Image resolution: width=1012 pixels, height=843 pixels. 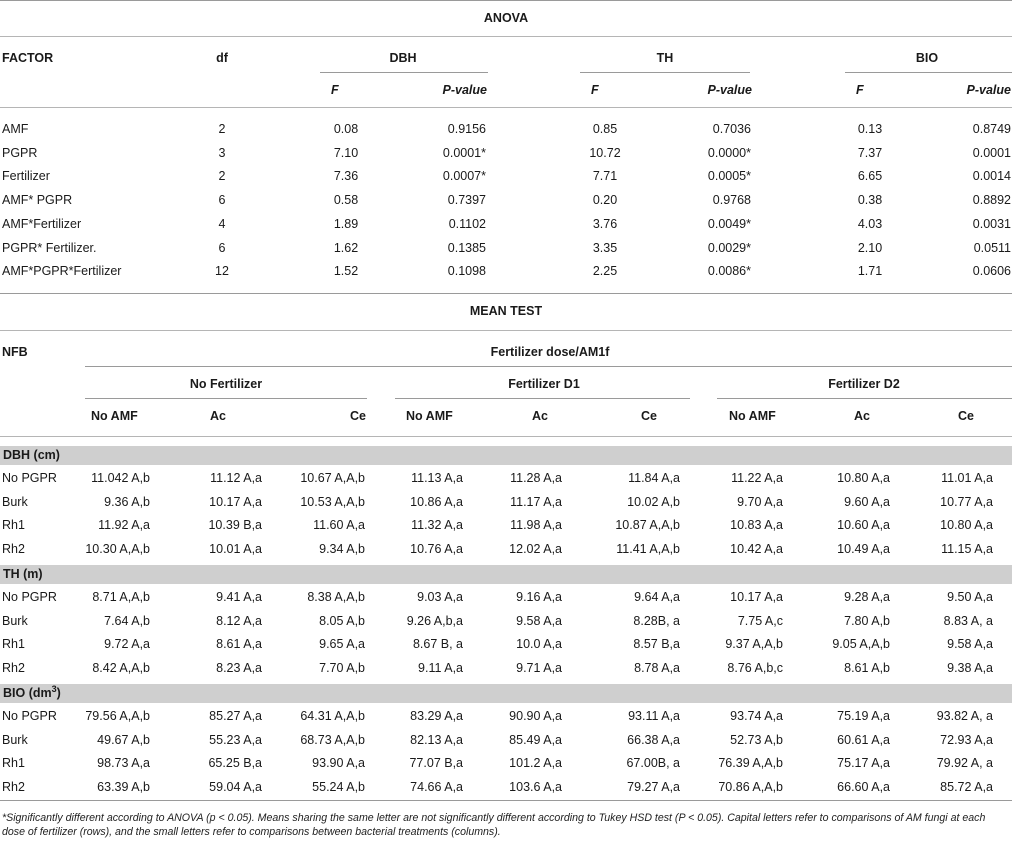 What do you see at coordinates (346, 200) in the screenshot?
I see `anova-value-cell: 0.58` at bounding box center [346, 200].